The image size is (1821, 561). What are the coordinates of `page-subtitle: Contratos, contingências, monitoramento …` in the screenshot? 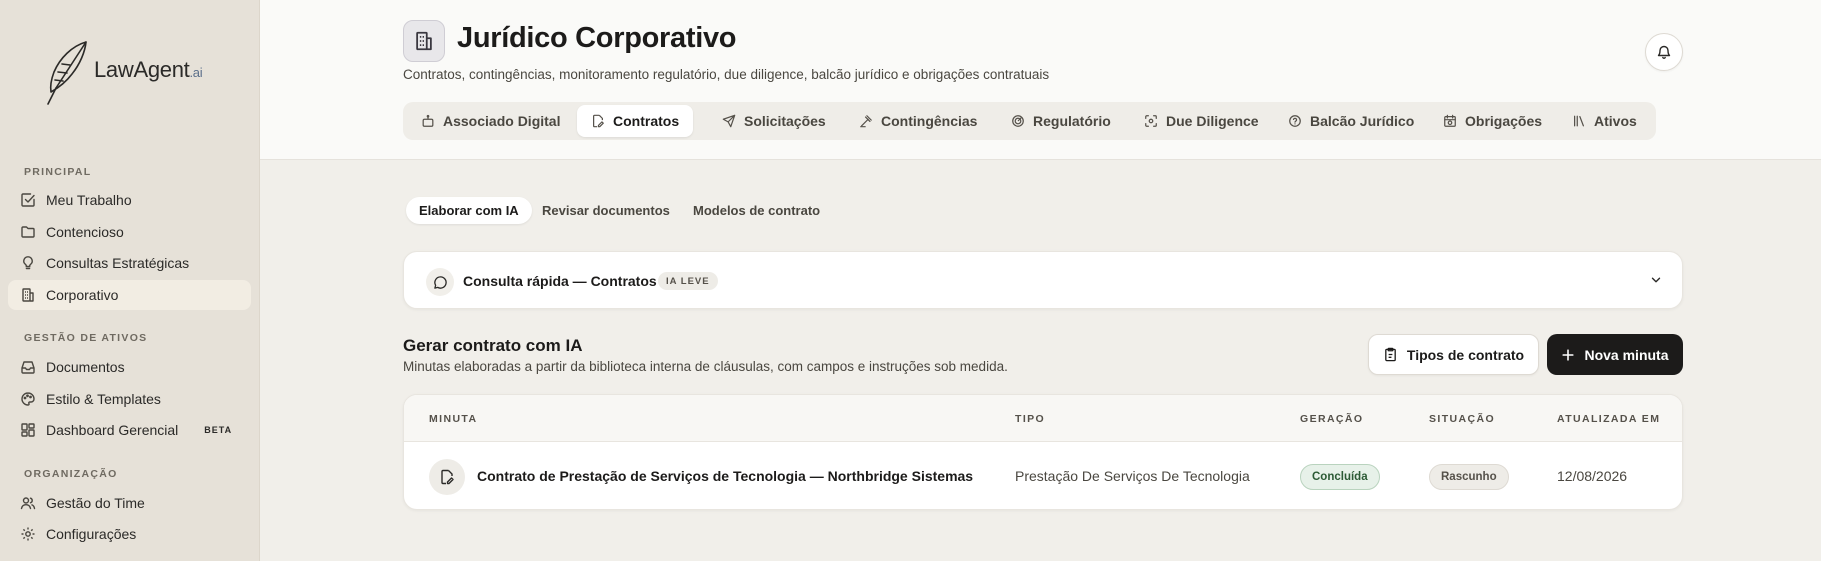 It's located at (726, 74).